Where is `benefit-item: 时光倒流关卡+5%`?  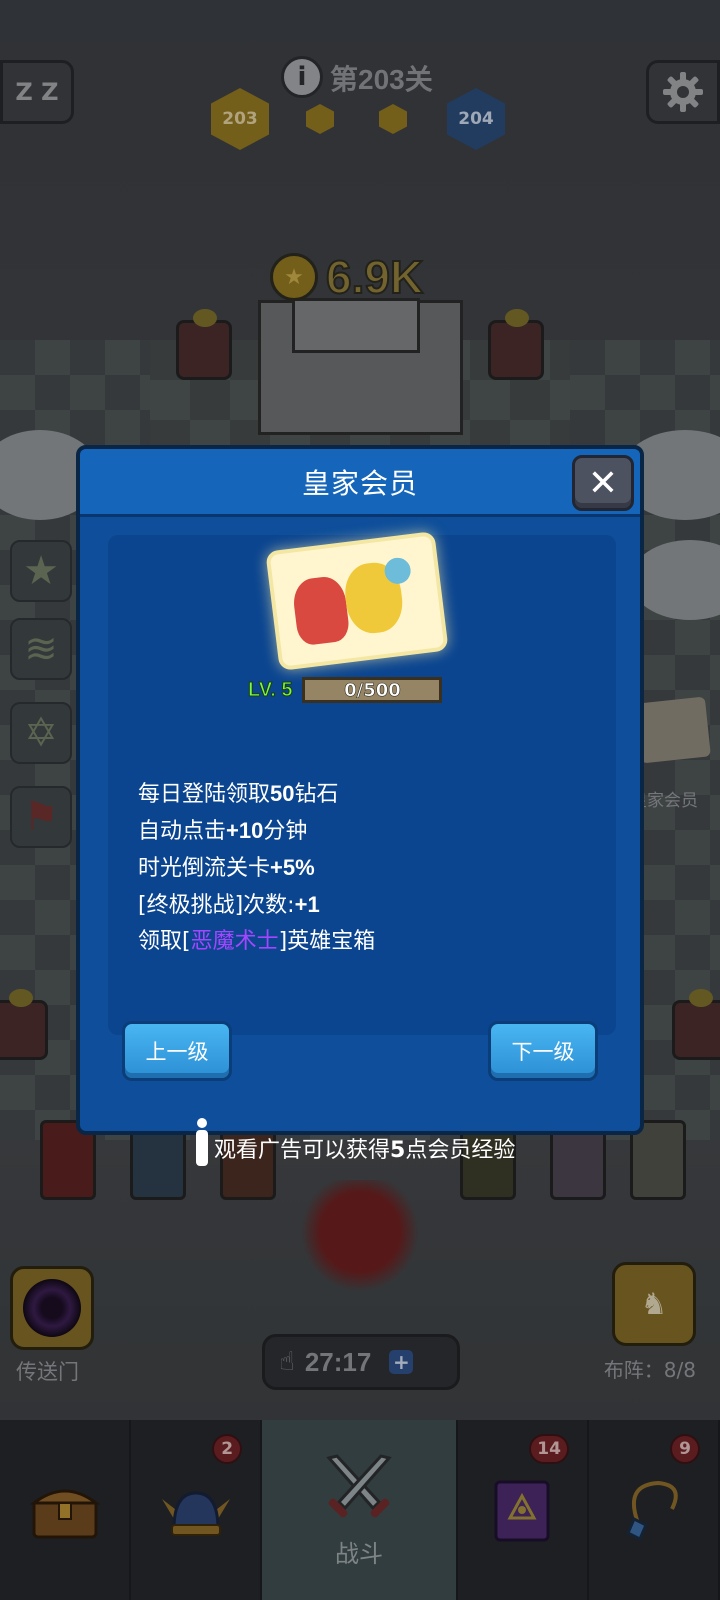 benefit-item: 时光倒流关卡+5% is located at coordinates (226, 868).